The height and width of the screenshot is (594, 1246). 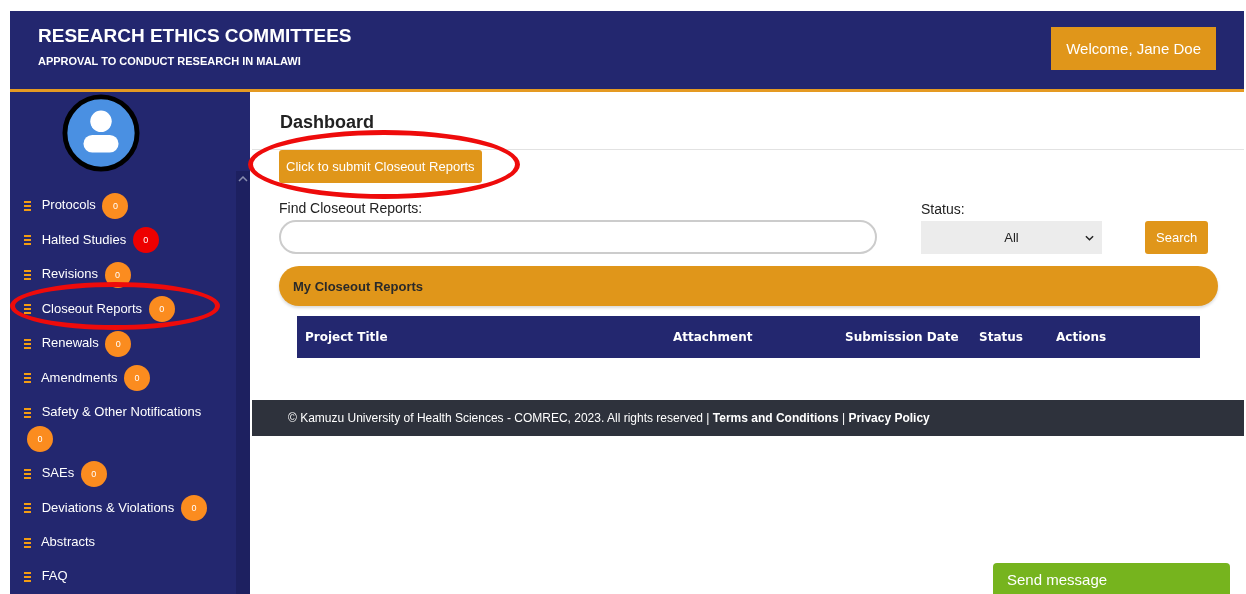 What do you see at coordinates (54, 576) in the screenshot?
I see `sidebar-link: FAQ` at bounding box center [54, 576].